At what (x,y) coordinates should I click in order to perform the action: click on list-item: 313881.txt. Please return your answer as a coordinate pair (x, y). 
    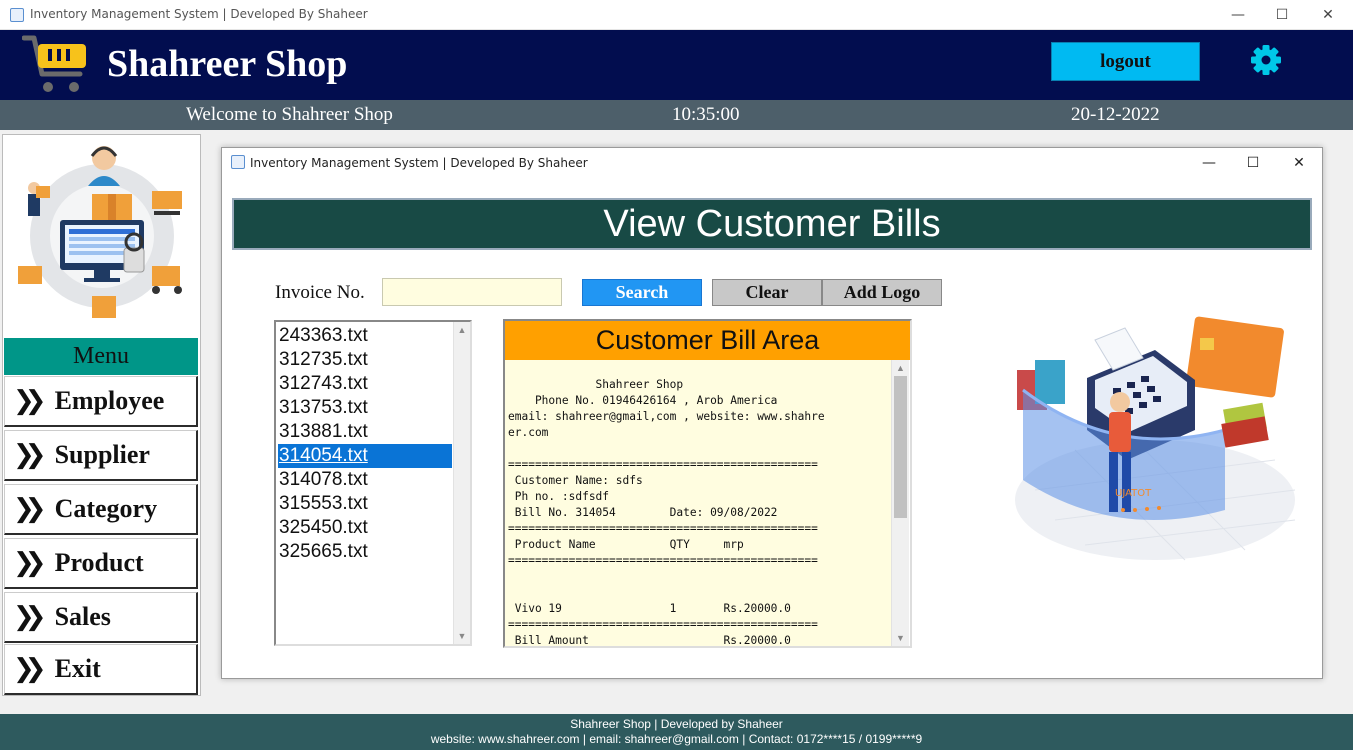
    Looking at the image, I should click on (365, 432).